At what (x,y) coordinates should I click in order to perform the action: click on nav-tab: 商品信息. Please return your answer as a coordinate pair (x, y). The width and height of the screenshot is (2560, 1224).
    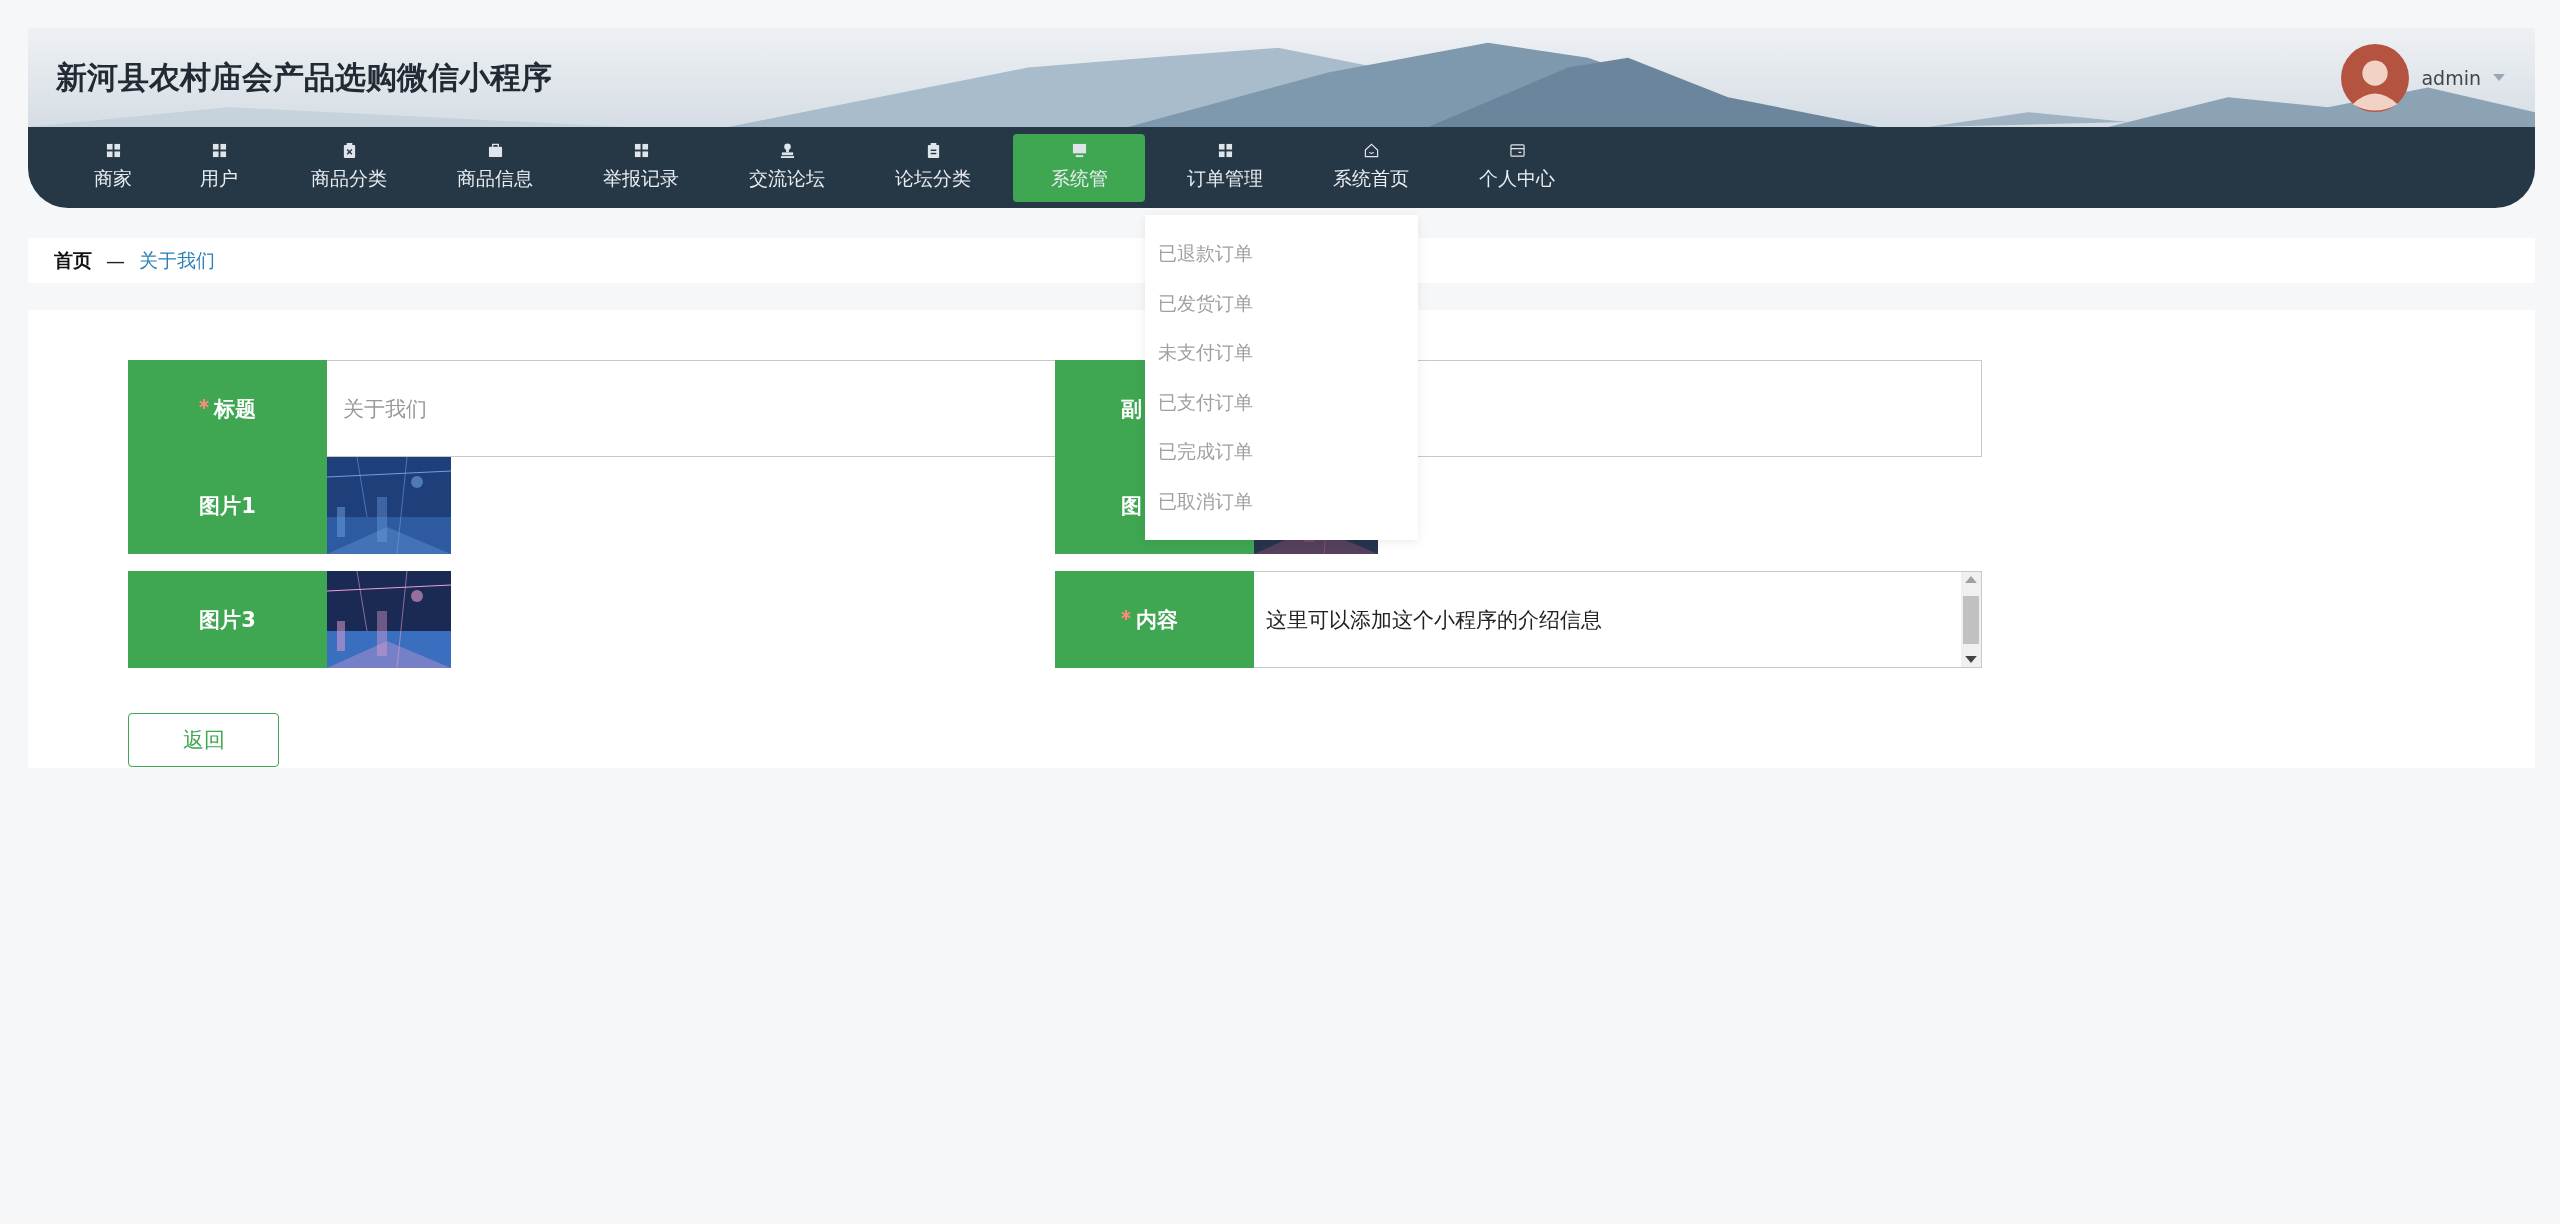
    Looking at the image, I should click on (495, 167).